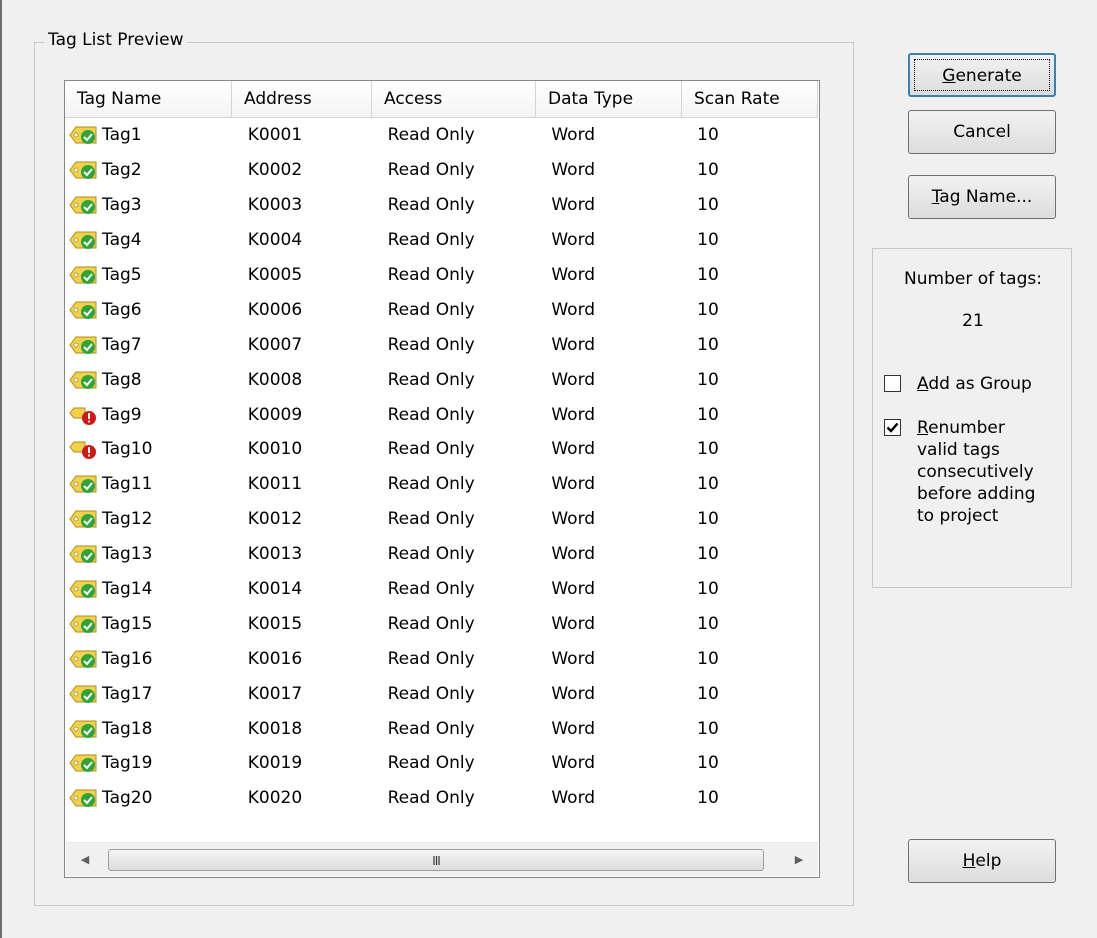 This screenshot has width=1097, height=938. Describe the element at coordinates (892, 383) in the screenshot. I see `add-as-group-checkbox` at that location.